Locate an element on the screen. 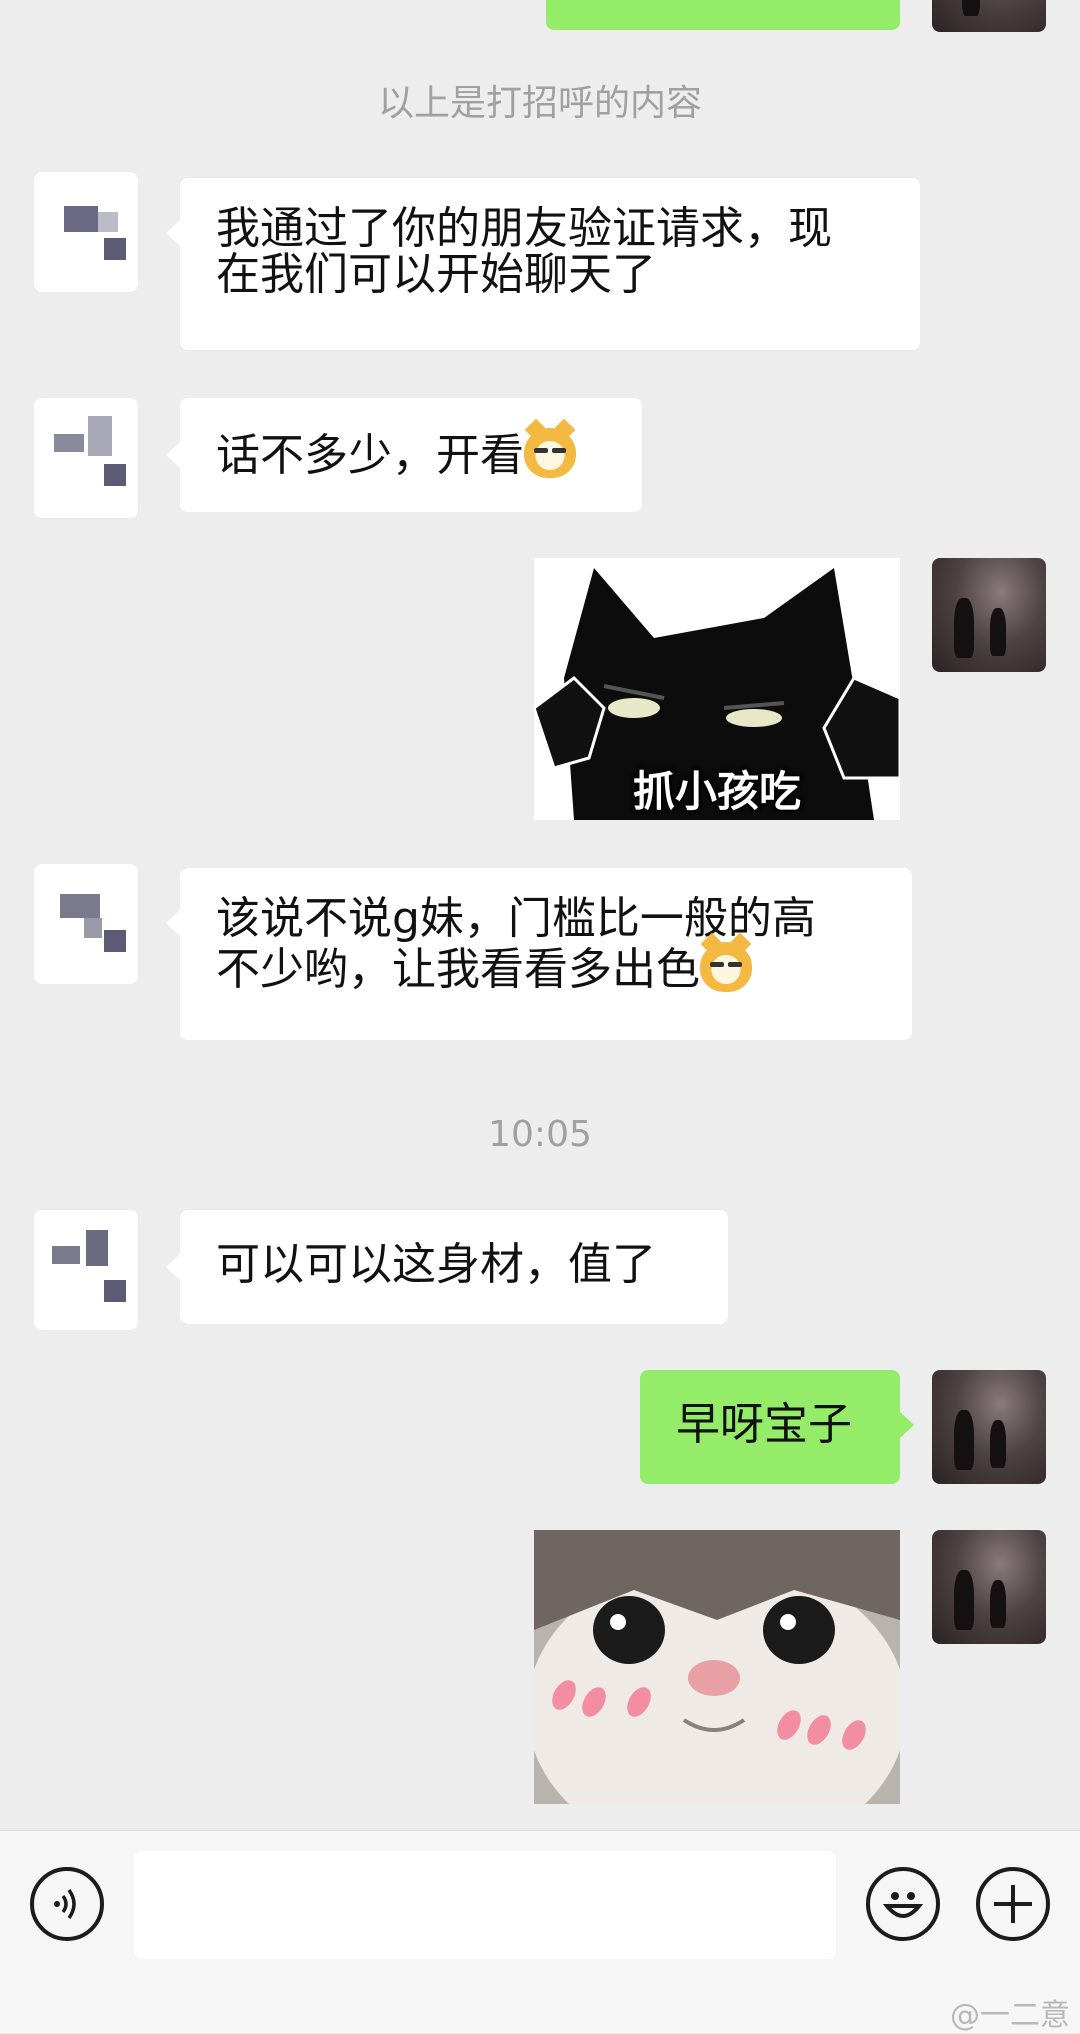 This screenshot has height=2034, width=1080. greeting-notice: 以上是打招呼的内容 is located at coordinates (539, 103).